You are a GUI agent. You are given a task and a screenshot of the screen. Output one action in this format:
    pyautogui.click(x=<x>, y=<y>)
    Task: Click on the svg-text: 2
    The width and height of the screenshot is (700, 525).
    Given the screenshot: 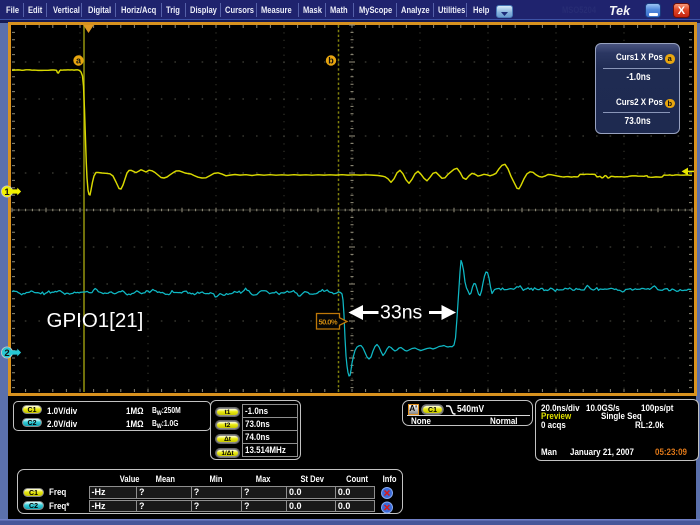 What is the action you would take?
    pyautogui.click(x=6, y=353)
    